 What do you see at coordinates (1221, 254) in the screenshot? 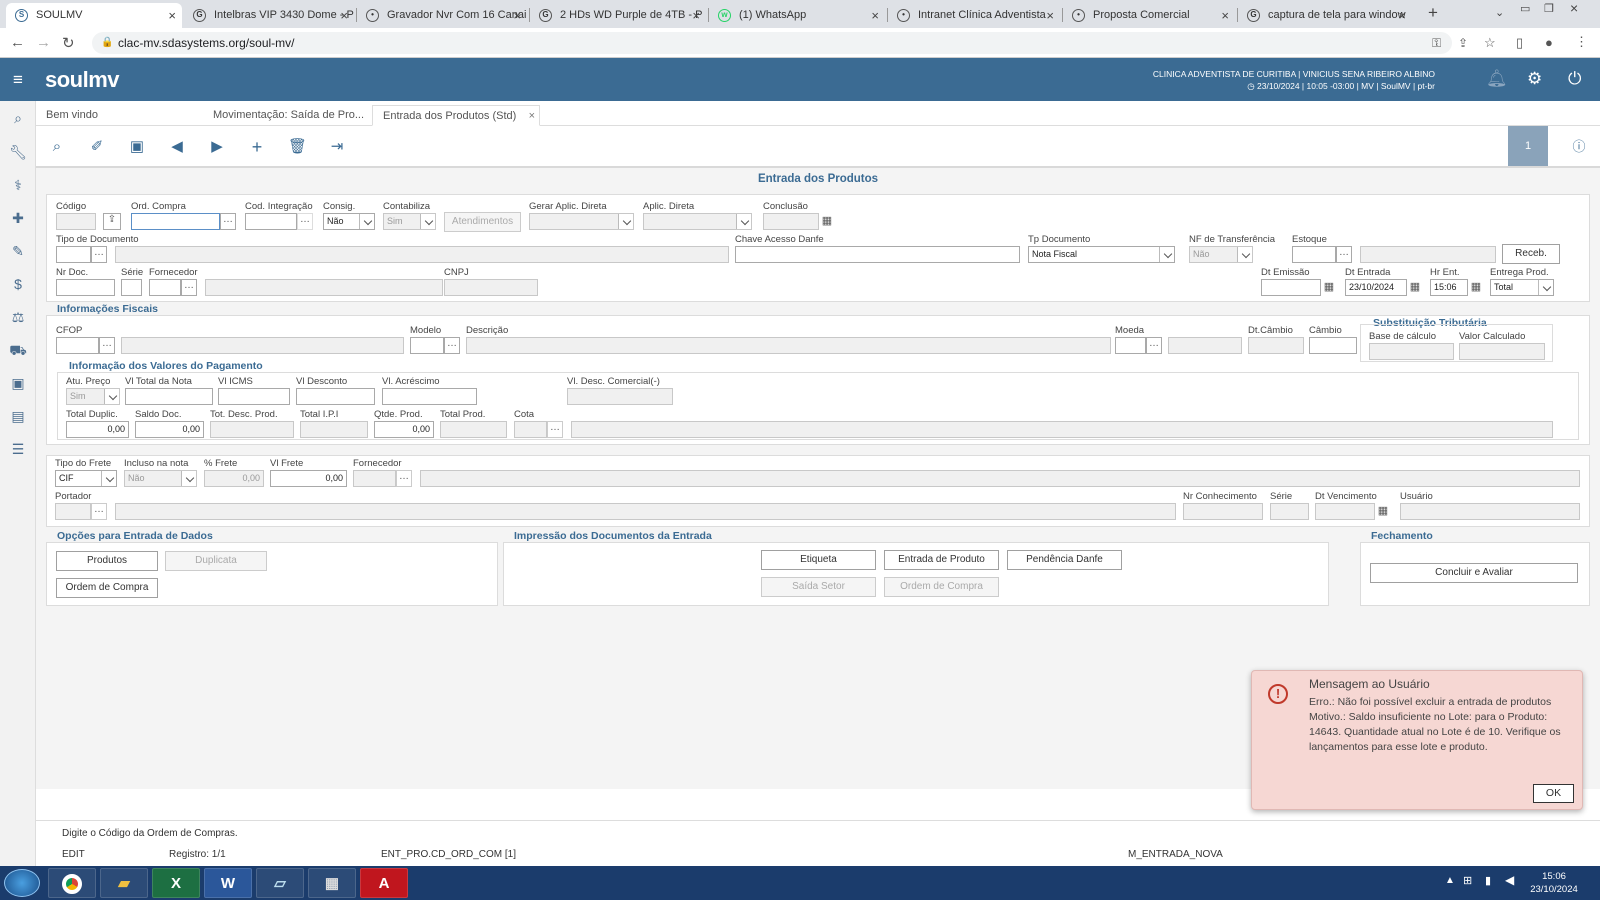
I see `nf-transferencia-select: Não` at bounding box center [1221, 254].